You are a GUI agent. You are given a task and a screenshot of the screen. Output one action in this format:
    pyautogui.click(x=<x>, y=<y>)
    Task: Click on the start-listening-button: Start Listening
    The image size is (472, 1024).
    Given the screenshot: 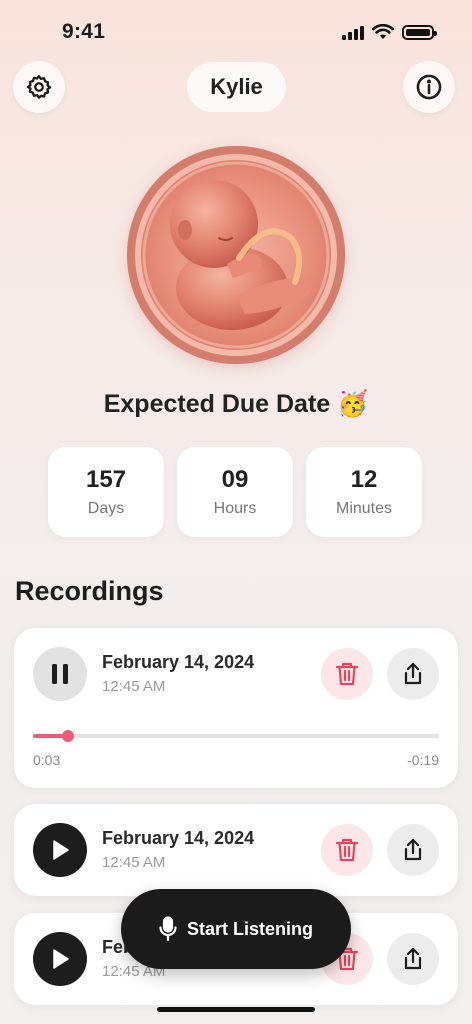 What is the action you would take?
    pyautogui.click(x=236, y=929)
    